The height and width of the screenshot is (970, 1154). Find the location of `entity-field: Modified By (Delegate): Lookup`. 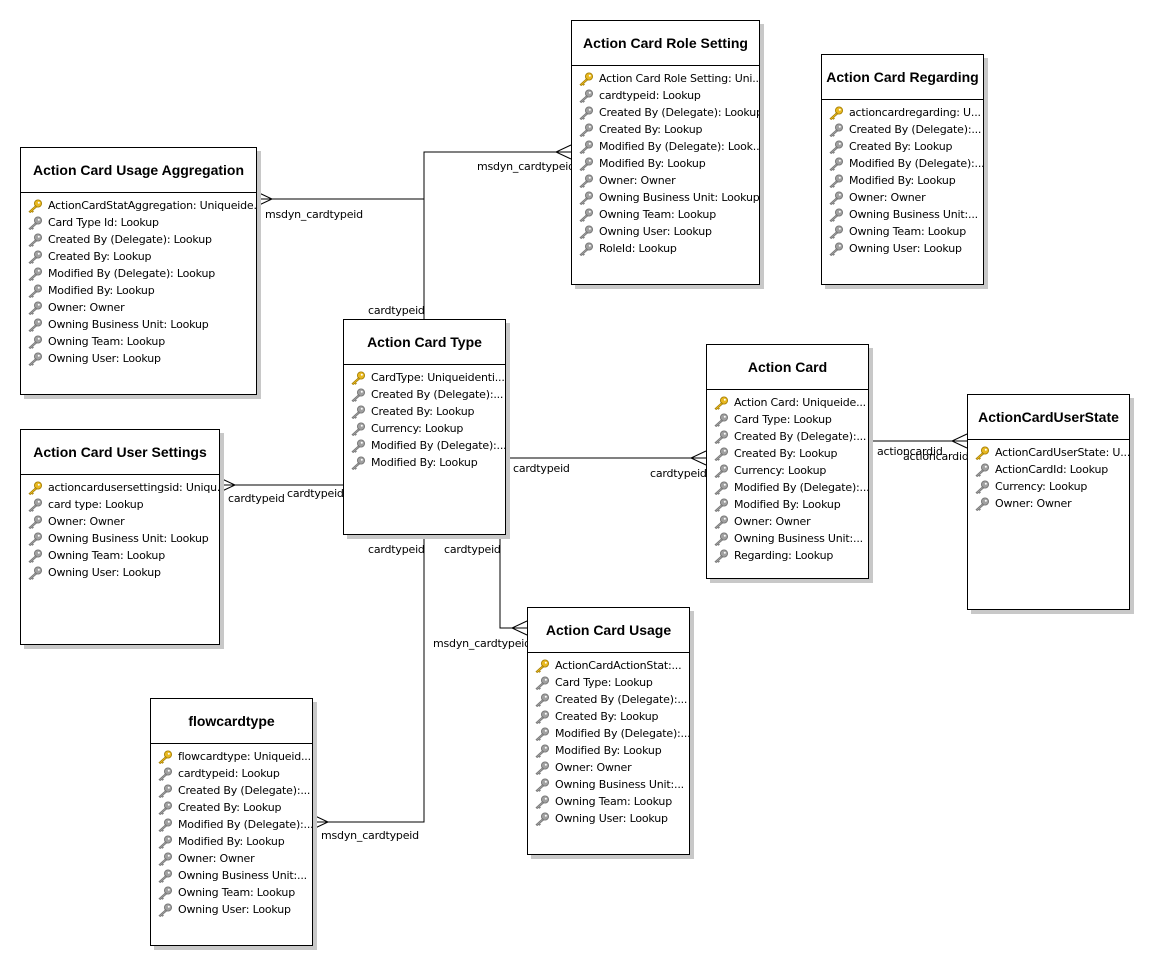

entity-field: Modified By (Delegate): Lookup is located at coordinates (141, 273).